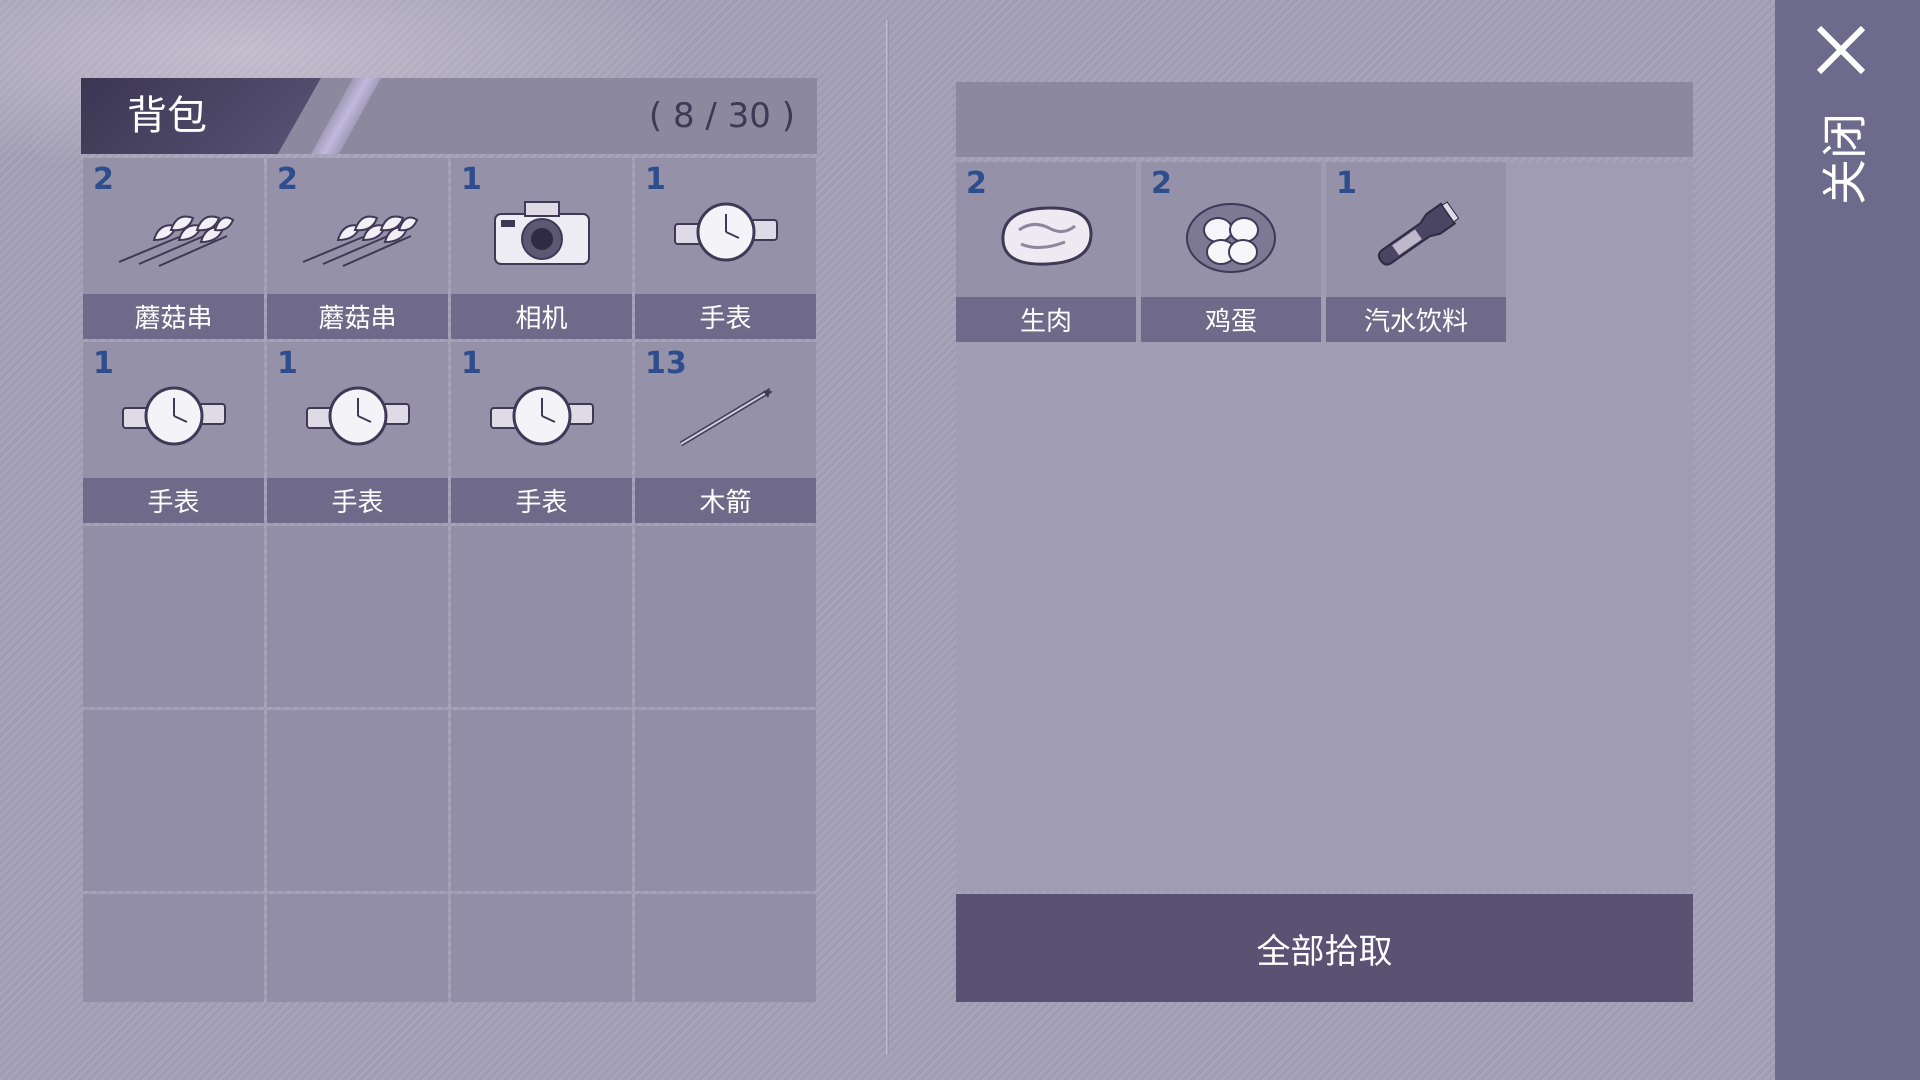 This screenshot has height=1080, width=1920. I want to click on loot-slot: 2 鸡蛋, so click(1231, 252).